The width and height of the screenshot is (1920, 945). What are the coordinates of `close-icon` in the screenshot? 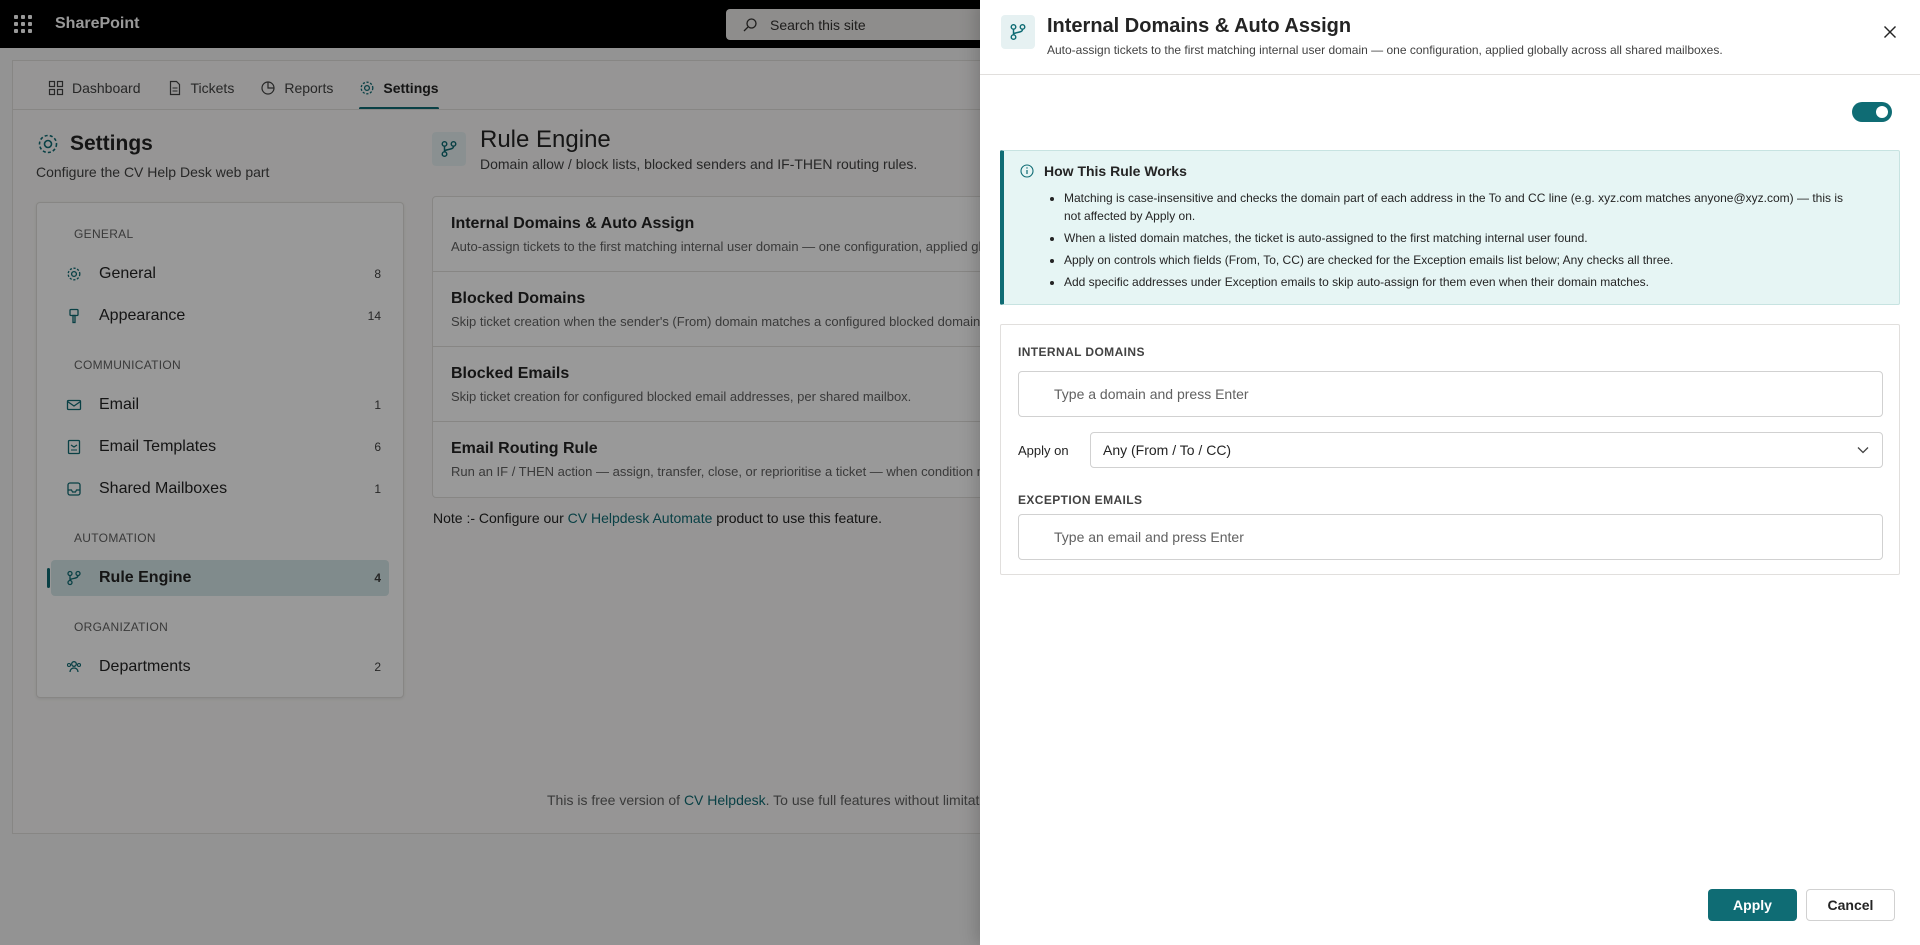 It's located at (1890, 32).